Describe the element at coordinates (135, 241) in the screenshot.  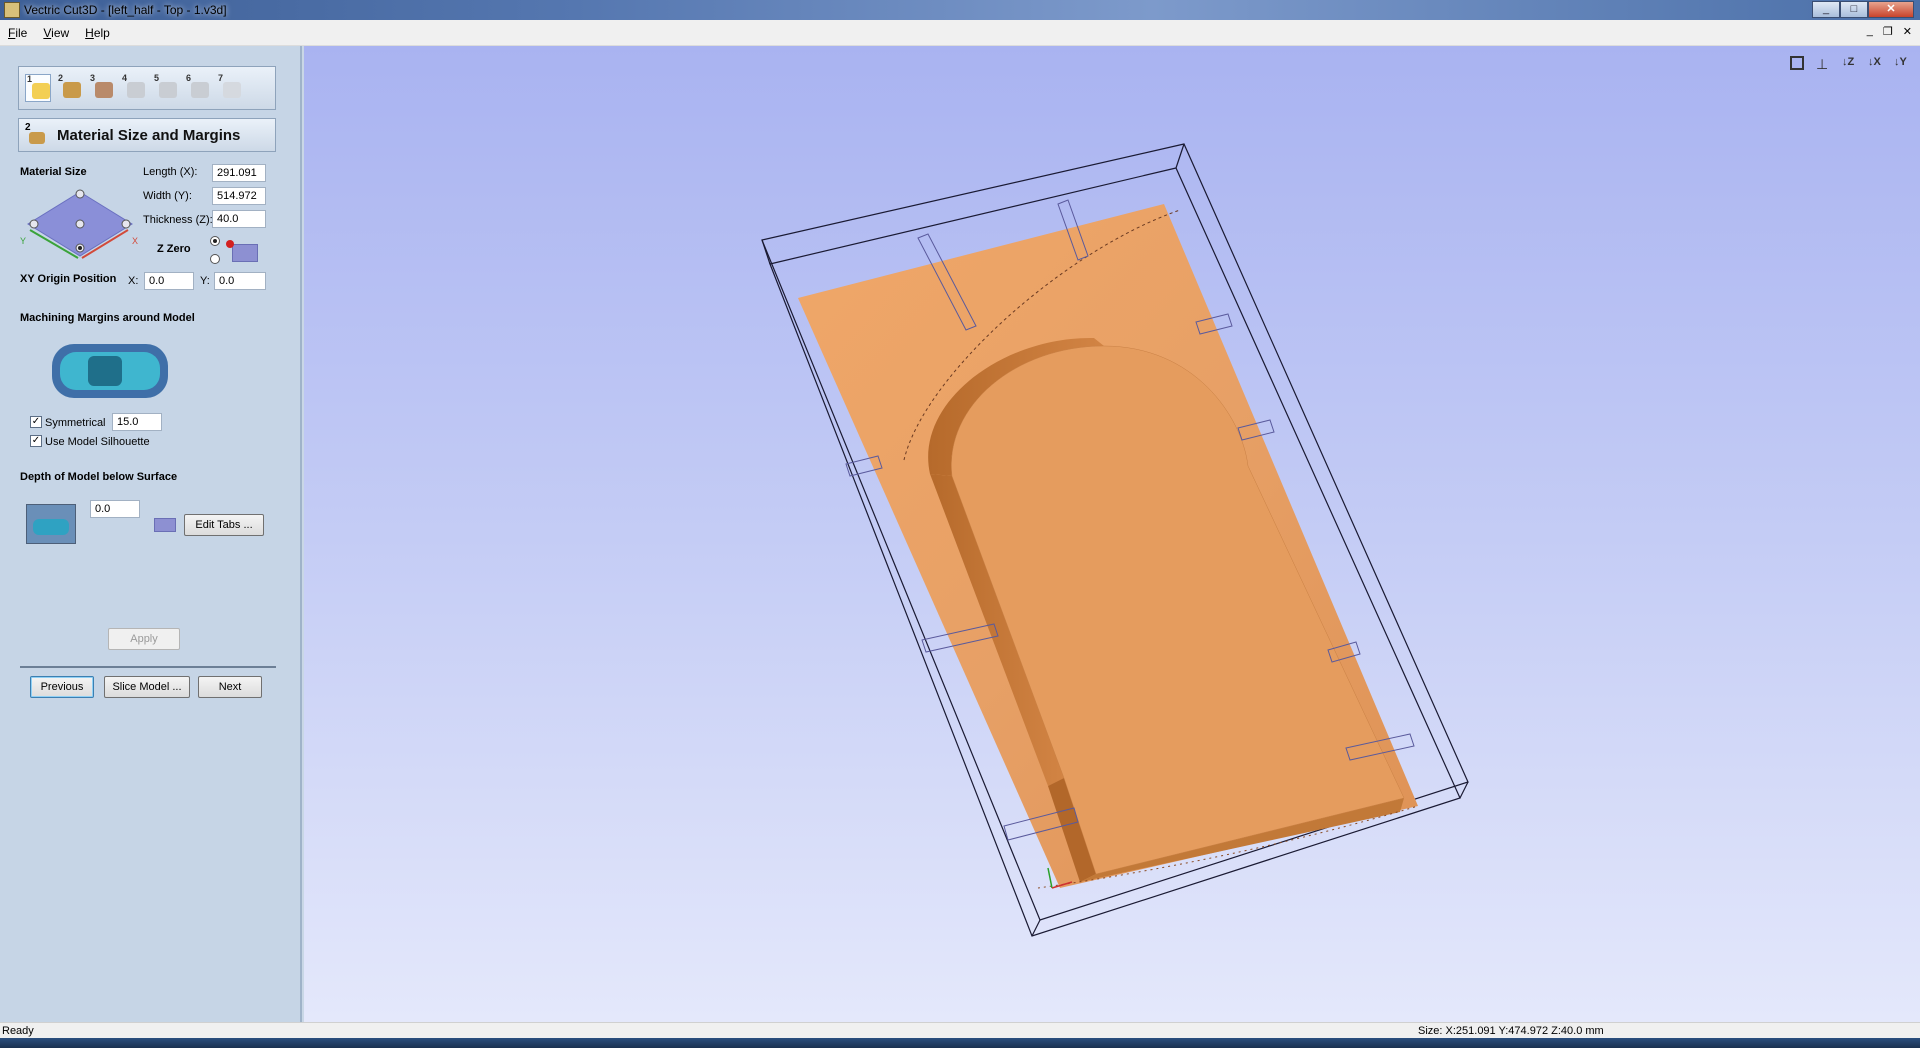
I see `svg-text: X` at that location.